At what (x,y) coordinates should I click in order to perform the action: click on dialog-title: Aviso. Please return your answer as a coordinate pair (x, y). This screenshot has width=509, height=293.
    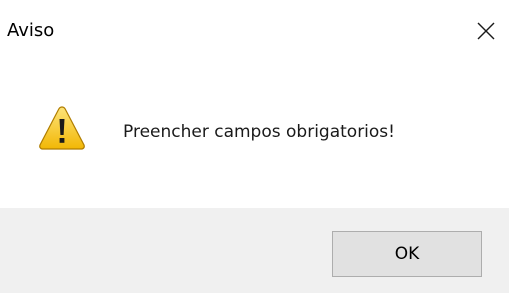
    Looking at the image, I should click on (31, 30).